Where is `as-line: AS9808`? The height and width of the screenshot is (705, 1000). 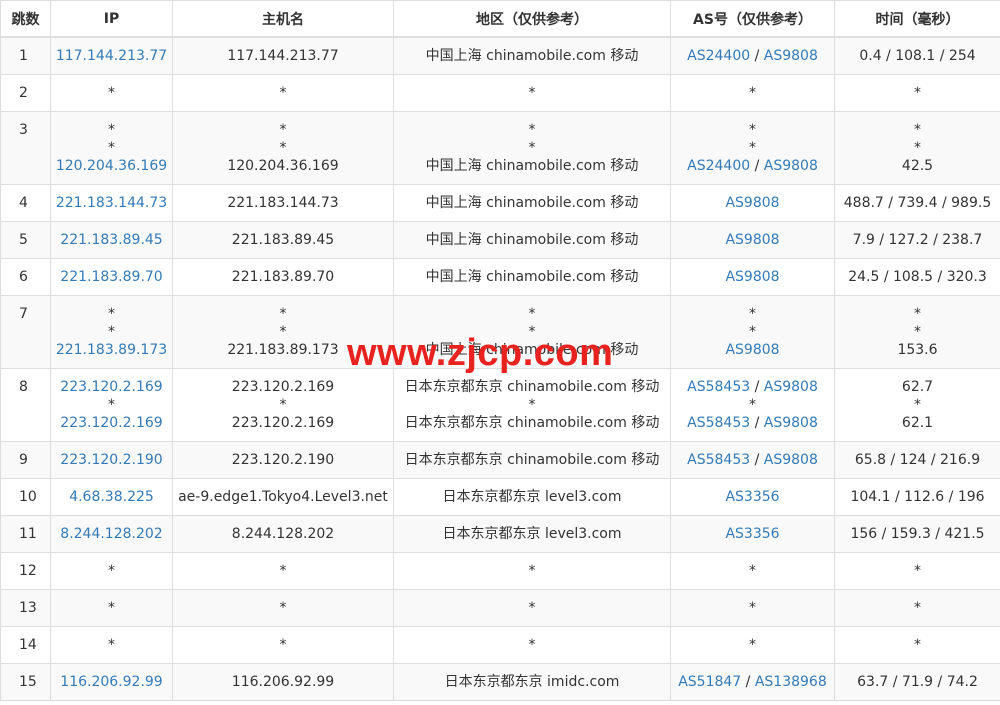
as-line: AS9808 is located at coordinates (752, 350).